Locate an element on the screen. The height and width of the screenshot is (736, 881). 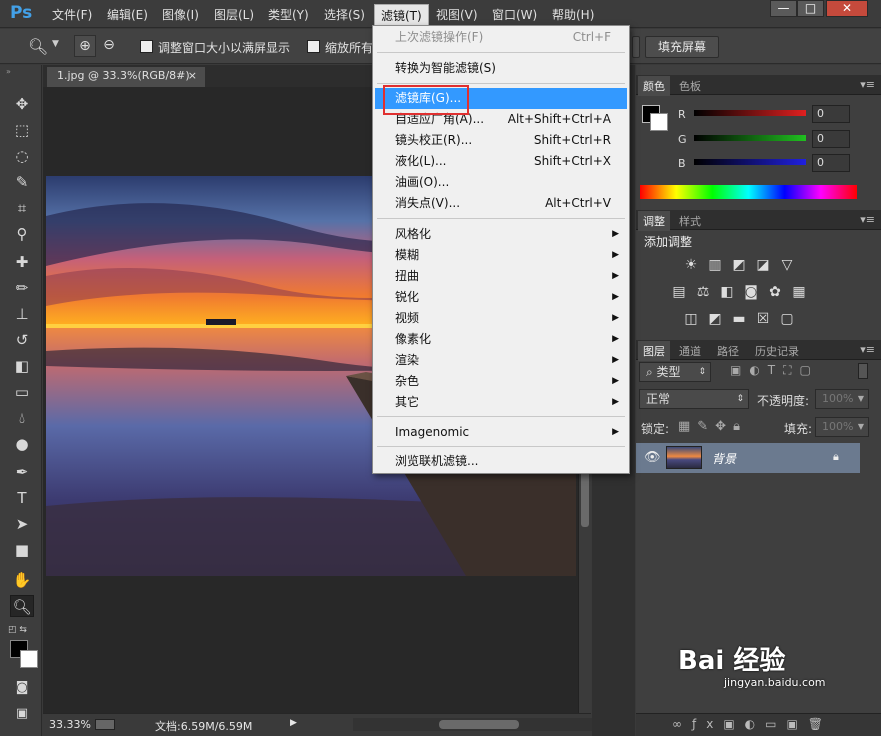
brightness-icon: ☀ is located at coordinates (691, 265).